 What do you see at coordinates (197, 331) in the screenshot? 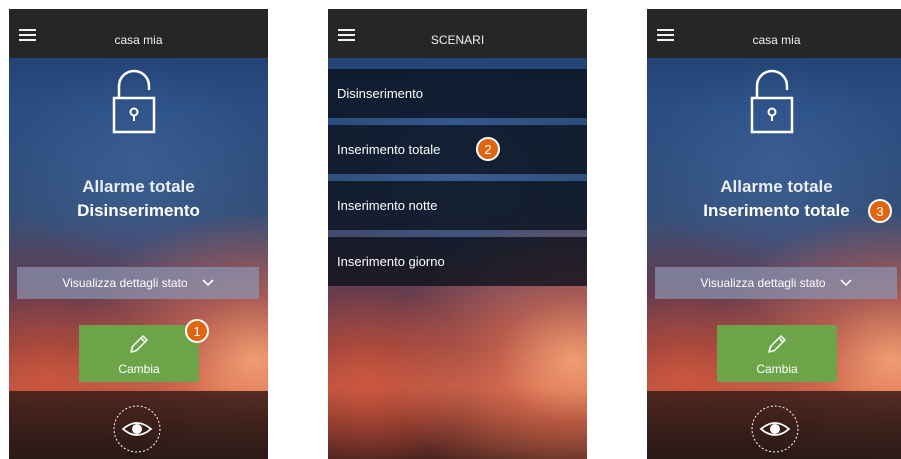
I see `step-badge: 1` at bounding box center [197, 331].